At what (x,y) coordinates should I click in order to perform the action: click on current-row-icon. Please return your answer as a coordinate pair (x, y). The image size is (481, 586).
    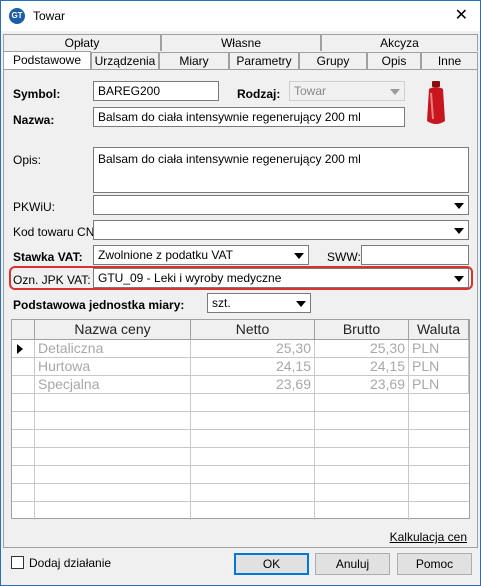
    Looking at the image, I should click on (20, 349).